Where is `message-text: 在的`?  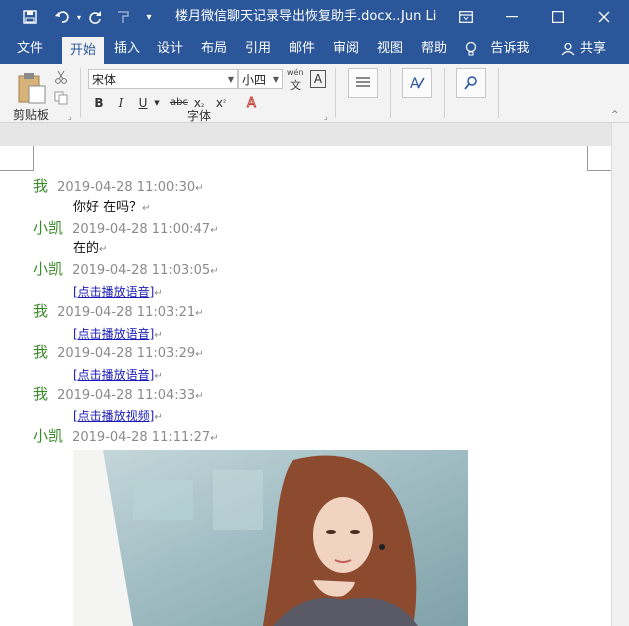
message-text: 在的 is located at coordinates (86, 248).